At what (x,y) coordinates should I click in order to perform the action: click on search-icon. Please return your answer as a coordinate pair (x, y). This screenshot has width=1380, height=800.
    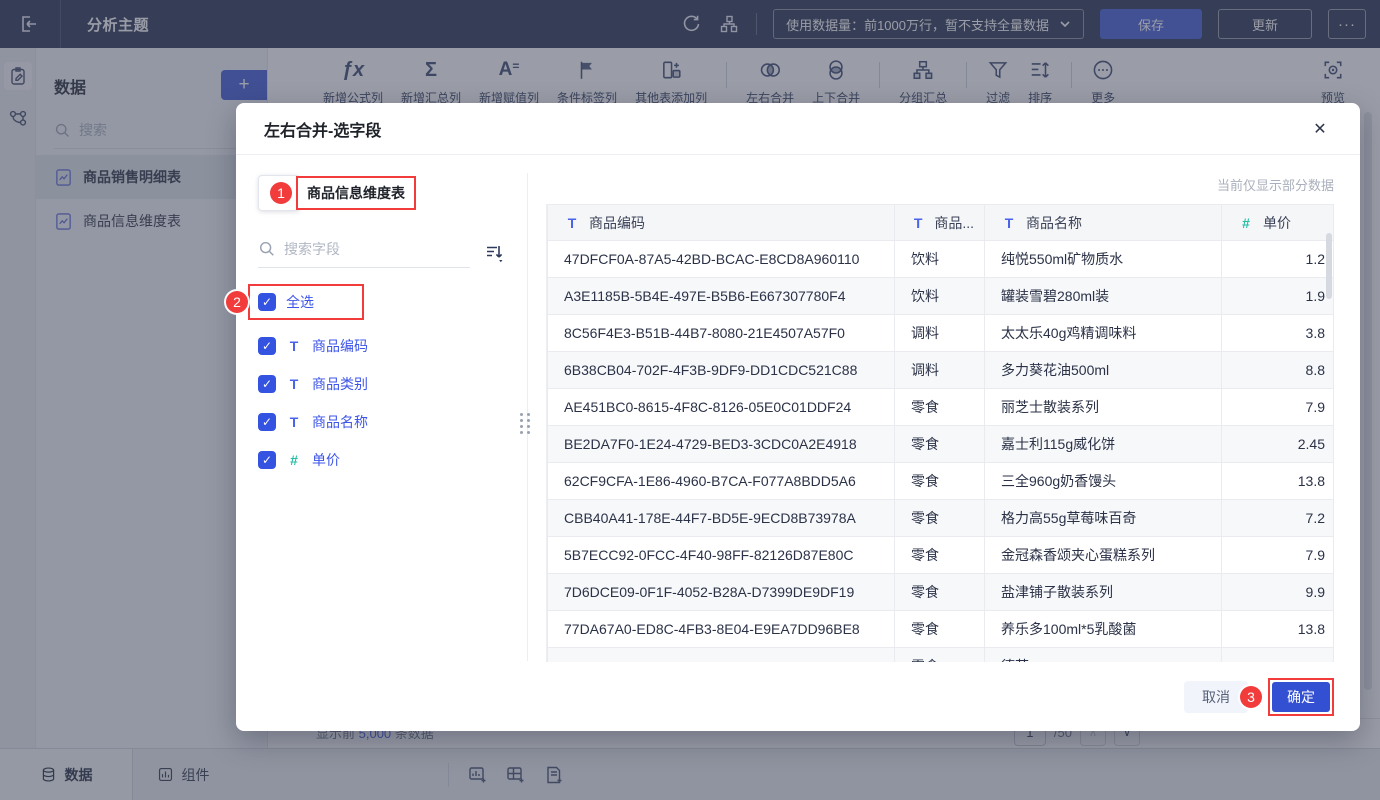
    Looking at the image, I should click on (267, 249).